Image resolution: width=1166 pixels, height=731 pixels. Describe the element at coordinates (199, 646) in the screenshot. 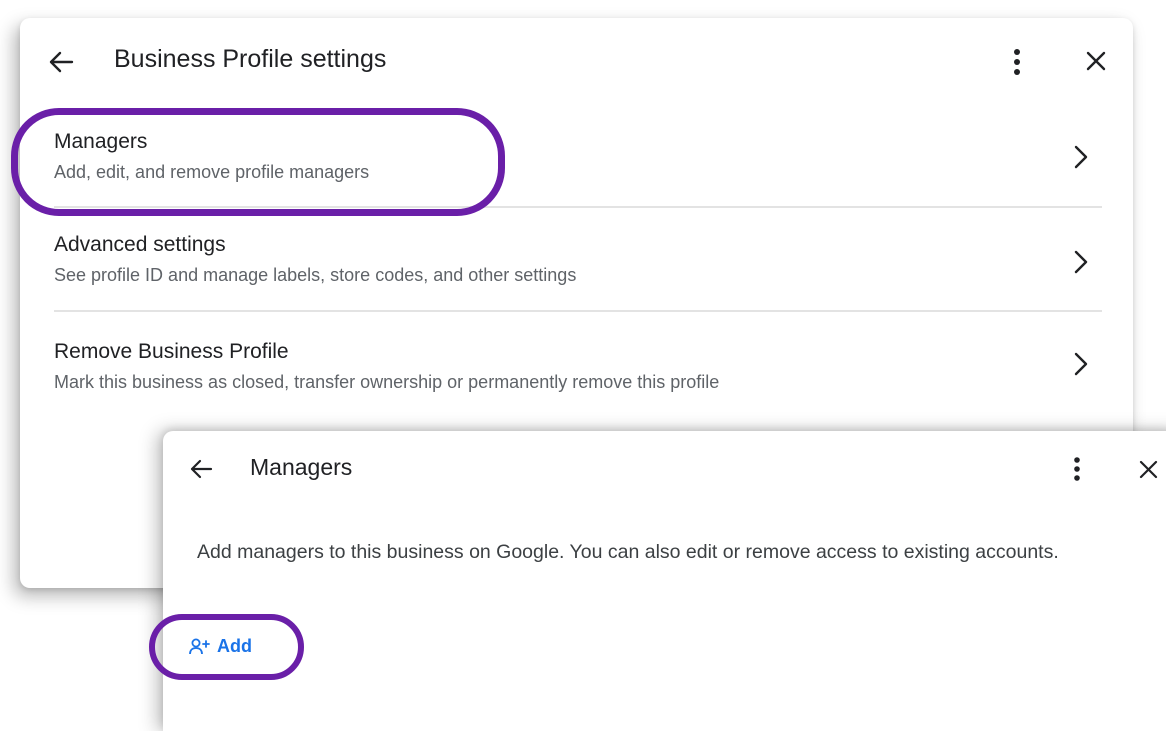

I see `person-add-icon` at that location.